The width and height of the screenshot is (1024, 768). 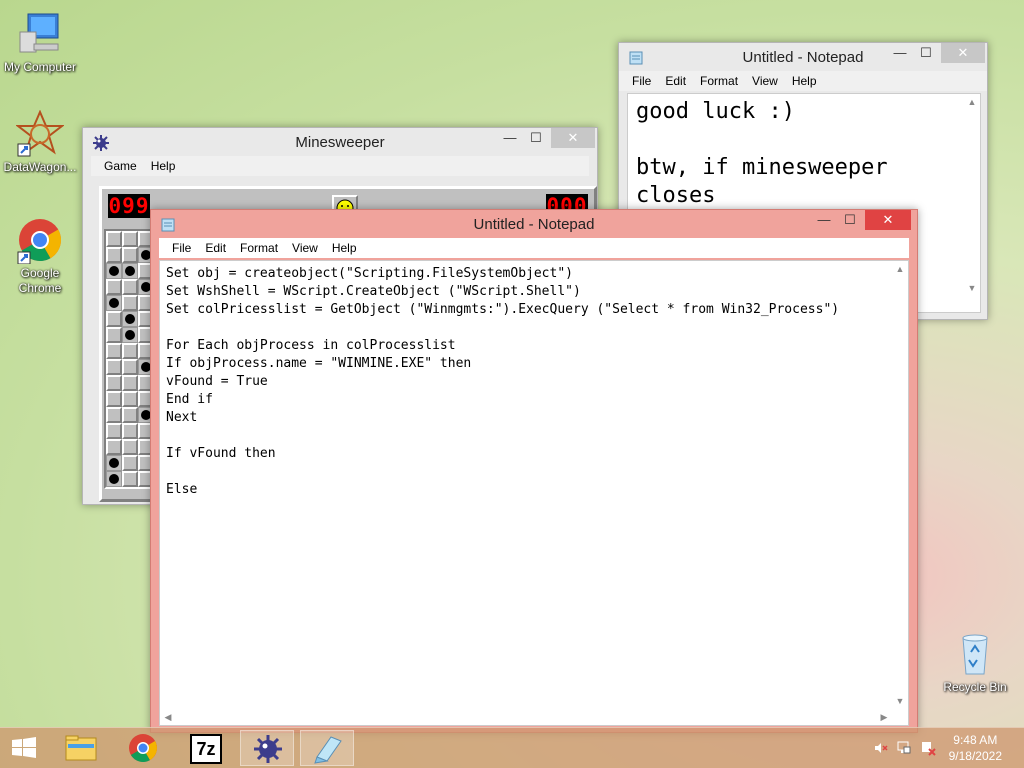 What do you see at coordinates (40, 34) in the screenshot?
I see `computer-icon` at bounding box center [40, 34].